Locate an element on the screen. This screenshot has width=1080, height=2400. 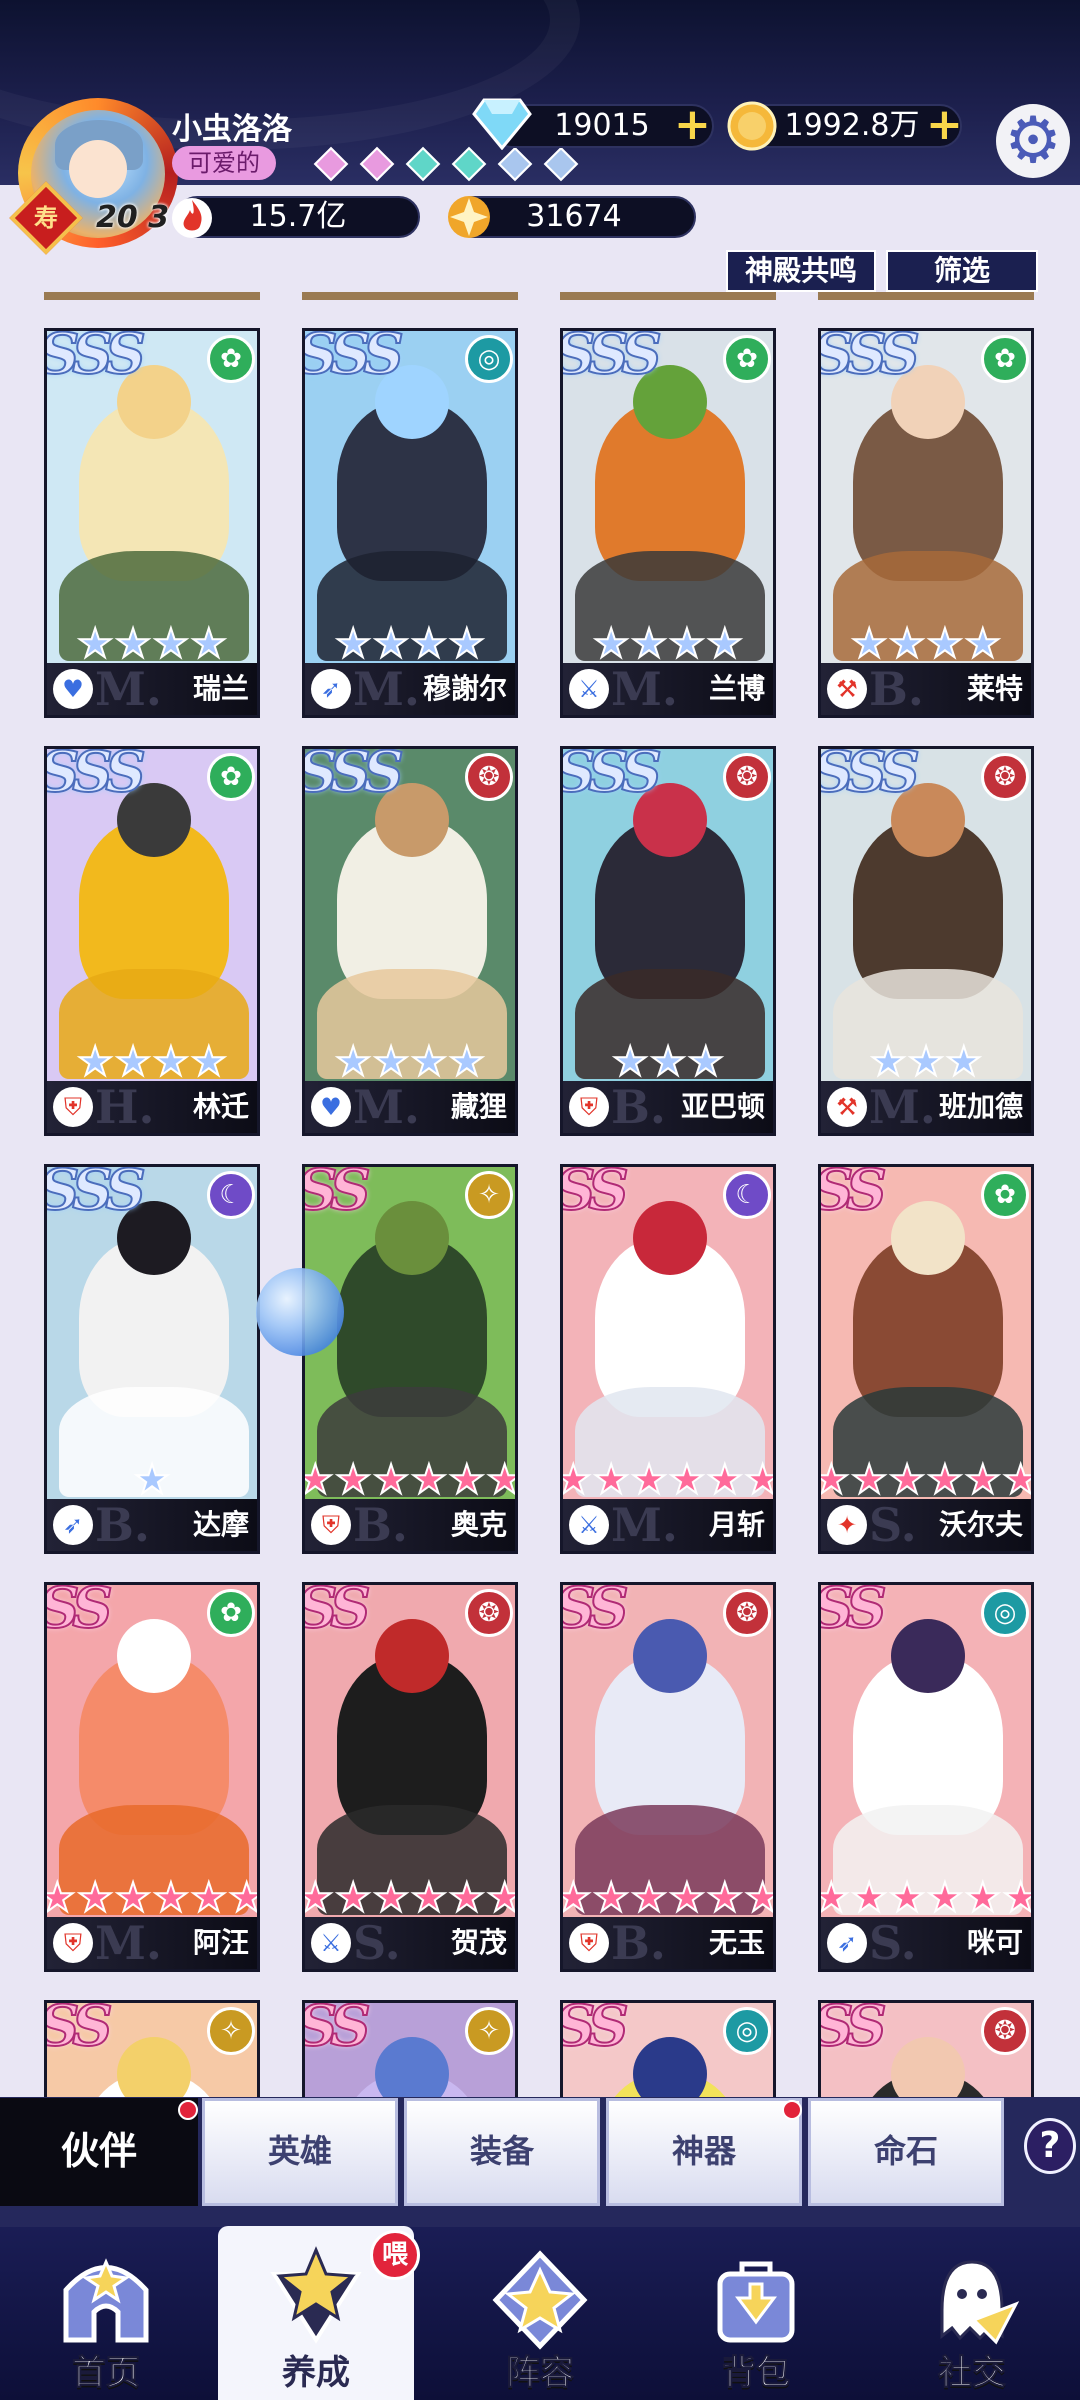
nav-social: 社交 is located at coordinates (972, 2316).